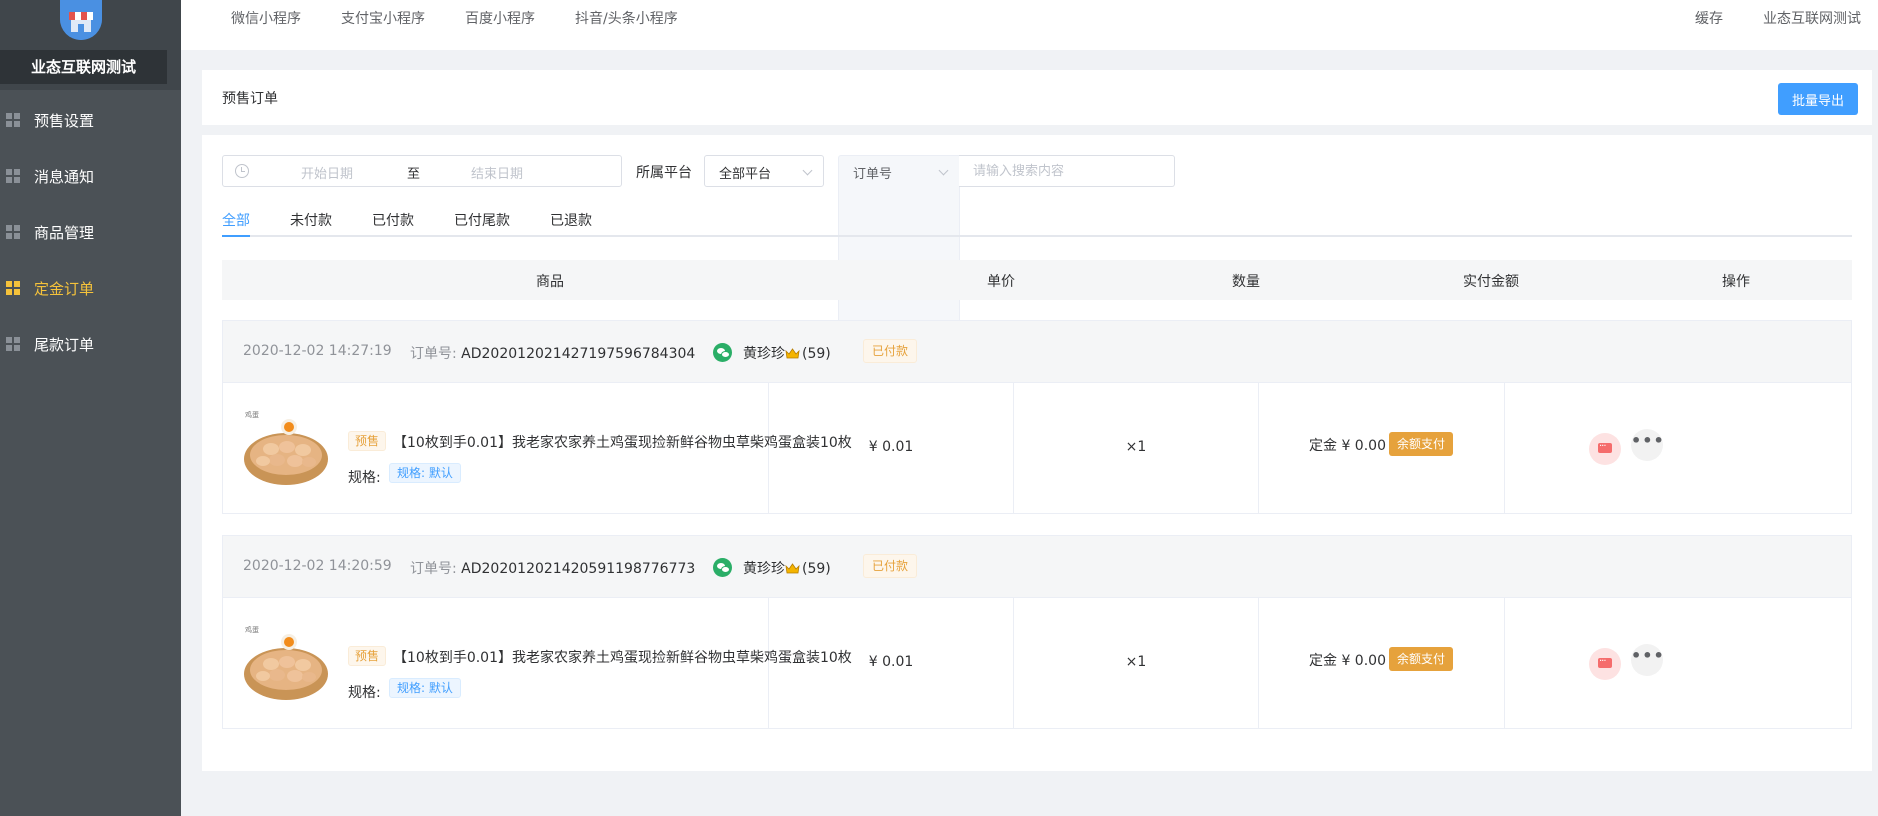  Describe the element at coordinates (317, 566) in the screenshot. I see `order-time: 2020-12-02 14:20:59` at that location.